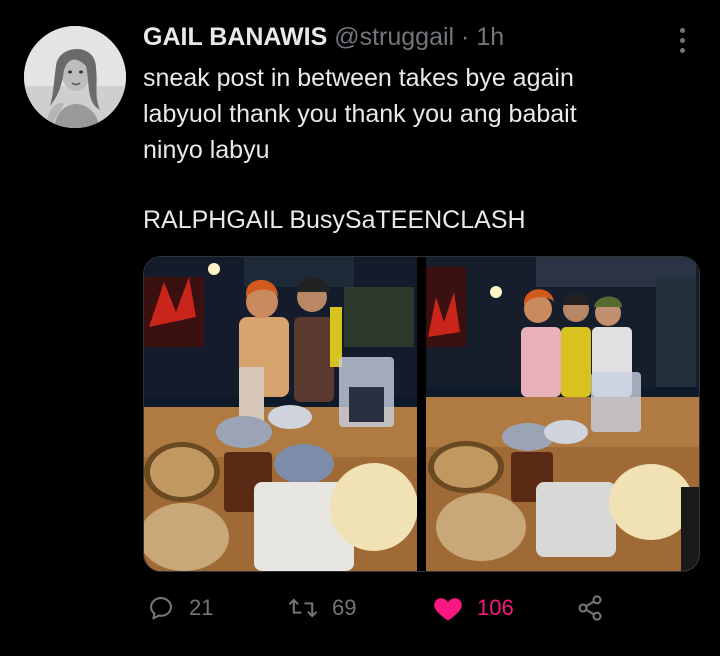 This screenshot has width=720, height=656. What do you see at coordinates (383, 608) in the screenshot?
I see `tweet-actions: 21 69 106` at bounding box center [383, 608].